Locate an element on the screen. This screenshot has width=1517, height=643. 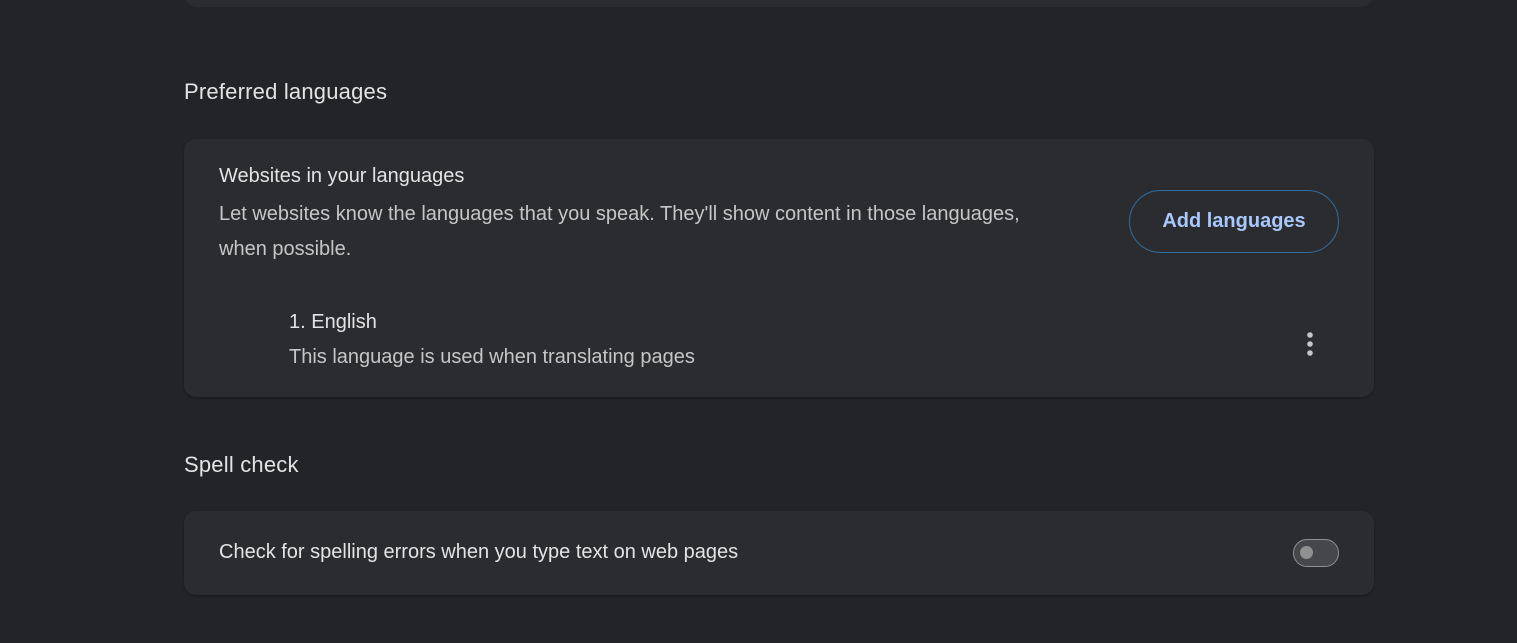
previous-section-card is located at coordinates (779, 3).